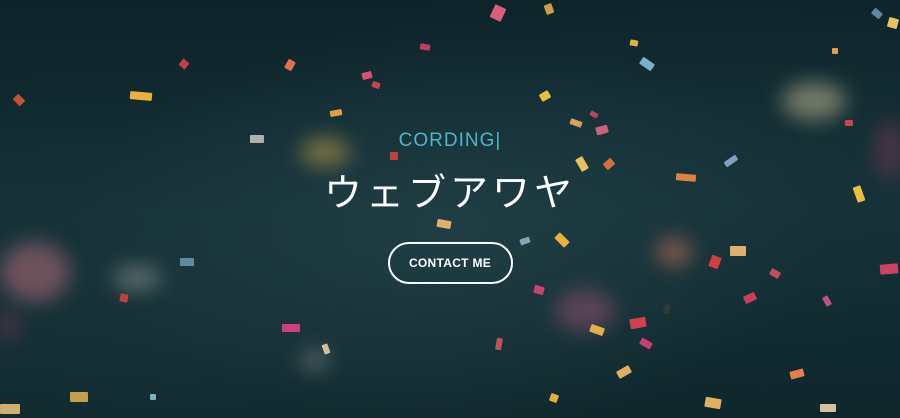 This screenshot has height=418, width=900. What do you see at coordinates (450, 263) in the screenshot?
I see `contact-me-button: CONTACT ME` at bounding box center [450, 263].